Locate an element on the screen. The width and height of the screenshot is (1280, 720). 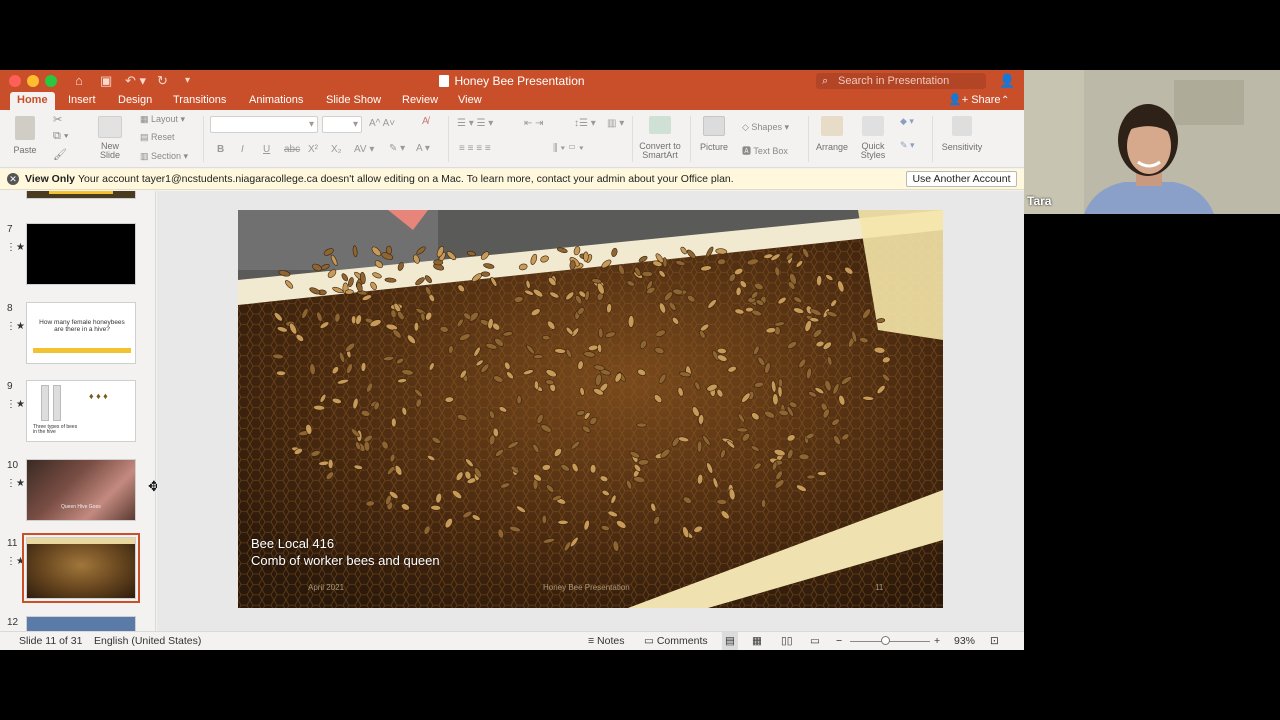
text-box-icon: 🅰 is located at coordinates (748, 151).